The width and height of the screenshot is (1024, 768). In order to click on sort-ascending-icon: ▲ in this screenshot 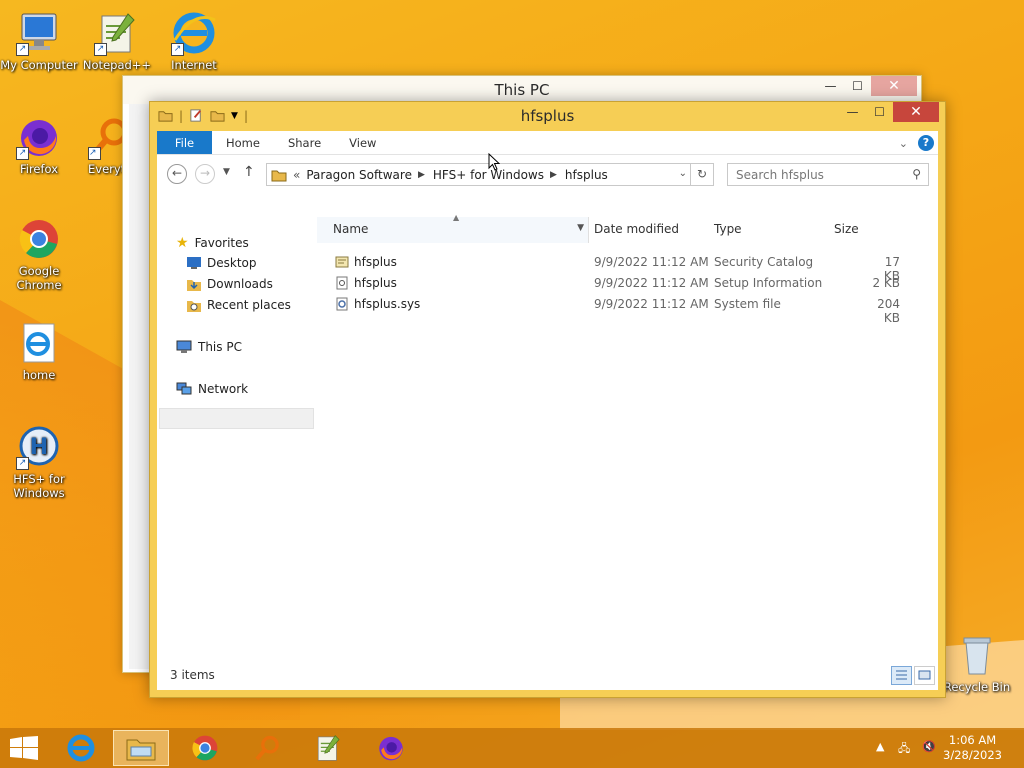, I will do `click(456, 217)`.